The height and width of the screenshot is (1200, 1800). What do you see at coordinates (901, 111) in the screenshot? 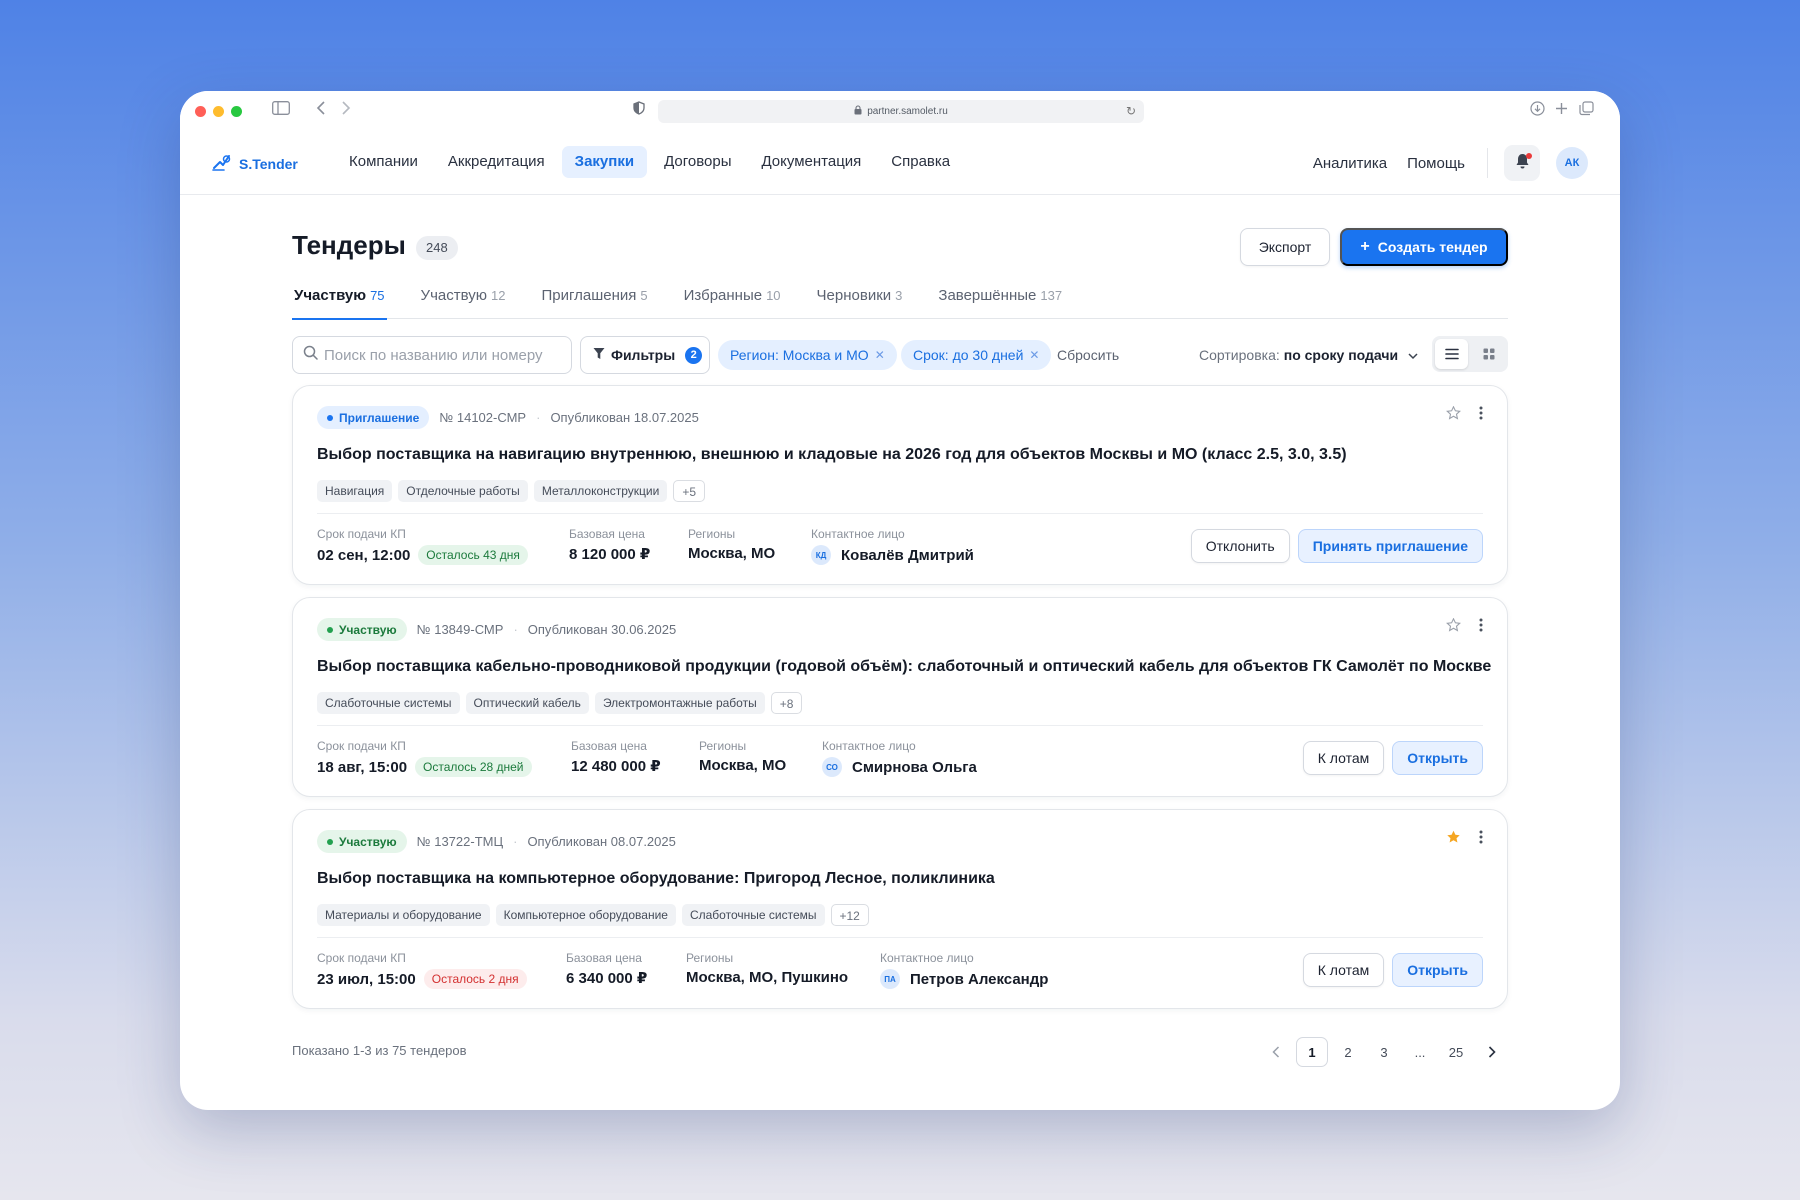
I see `address-bar: partner.samolet.ru ↻` at bounding box center [901, 111].